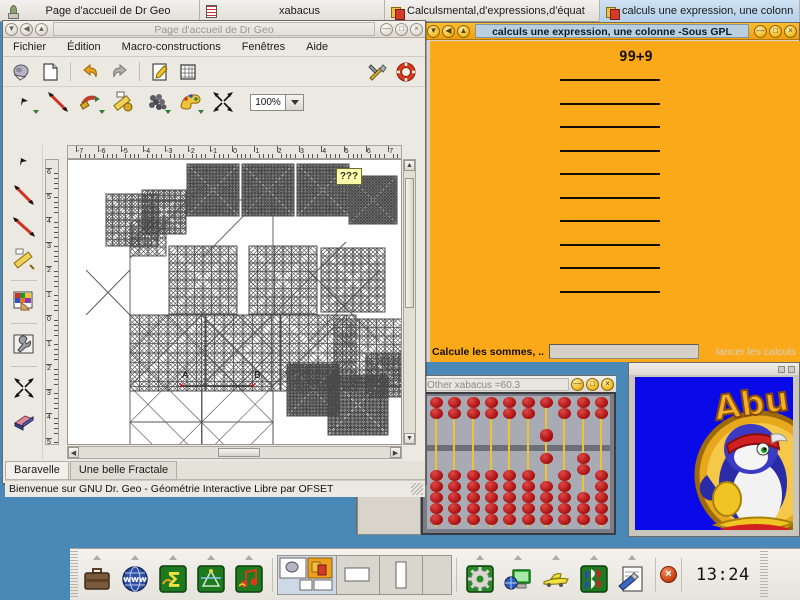  What do you see at coordinates (123, 470) in the screenshot?
I see `tab-une-belle-fractale: Une belle Fractale` at bounding box center [123, 470].